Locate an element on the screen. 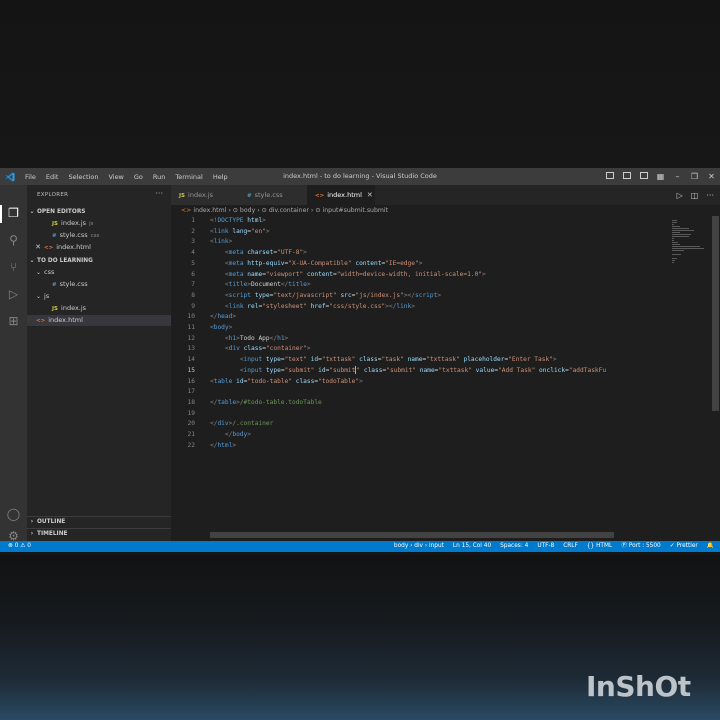  close-editor-icon: ✕ is located at coordinates (34, 247).